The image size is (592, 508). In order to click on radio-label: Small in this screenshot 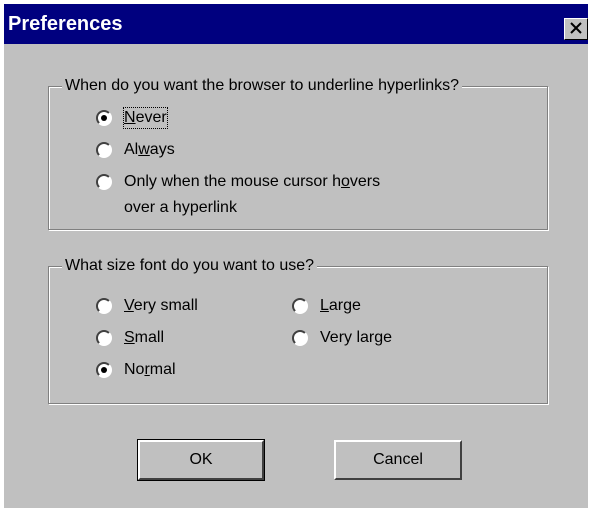, I will do `click(144, 337)`.